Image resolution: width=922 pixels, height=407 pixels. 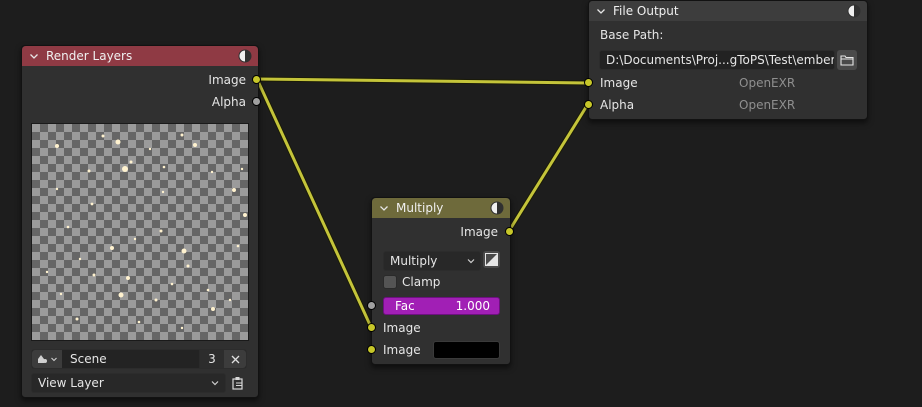 I want to click on clamp-label: Clamp, so click(x=421, y=282).